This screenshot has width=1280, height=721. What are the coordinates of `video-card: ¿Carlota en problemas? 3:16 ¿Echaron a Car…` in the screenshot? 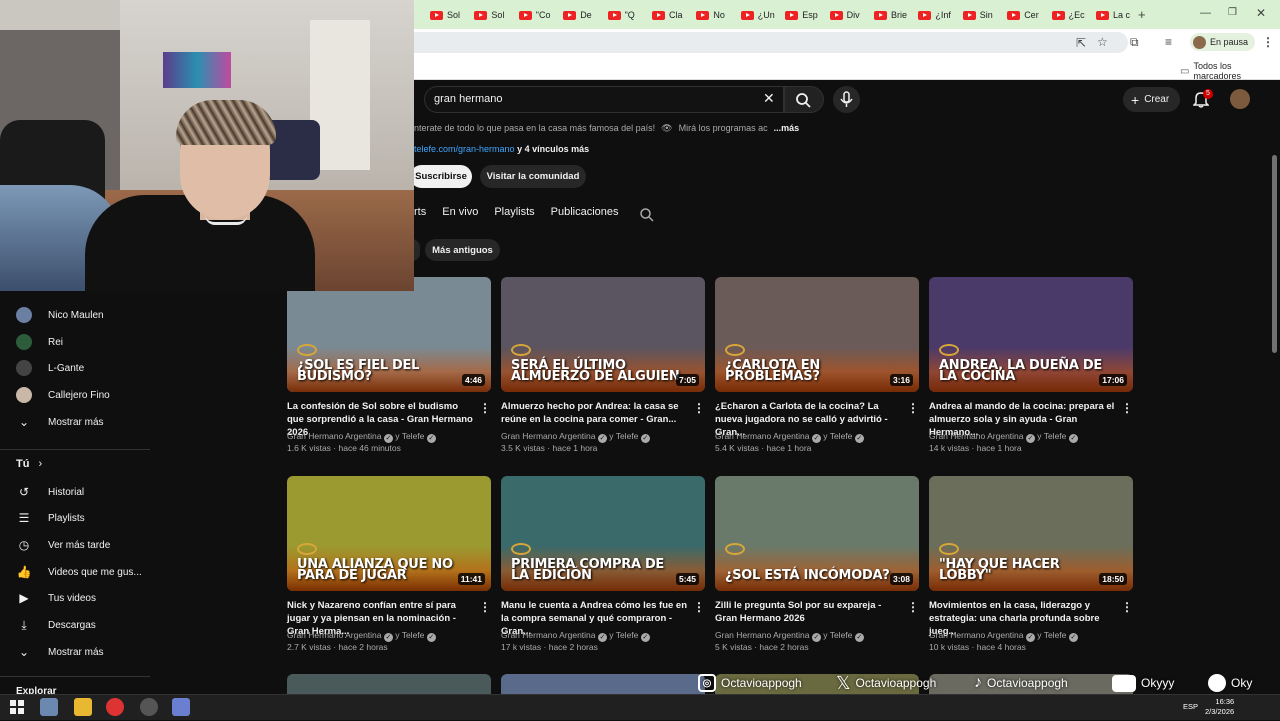 It's located at (817, 367).